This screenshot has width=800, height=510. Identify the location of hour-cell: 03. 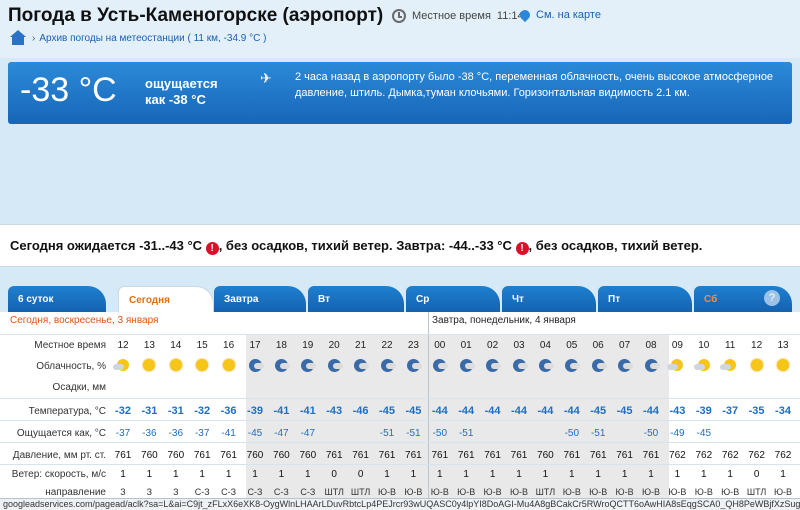
(519, 345).